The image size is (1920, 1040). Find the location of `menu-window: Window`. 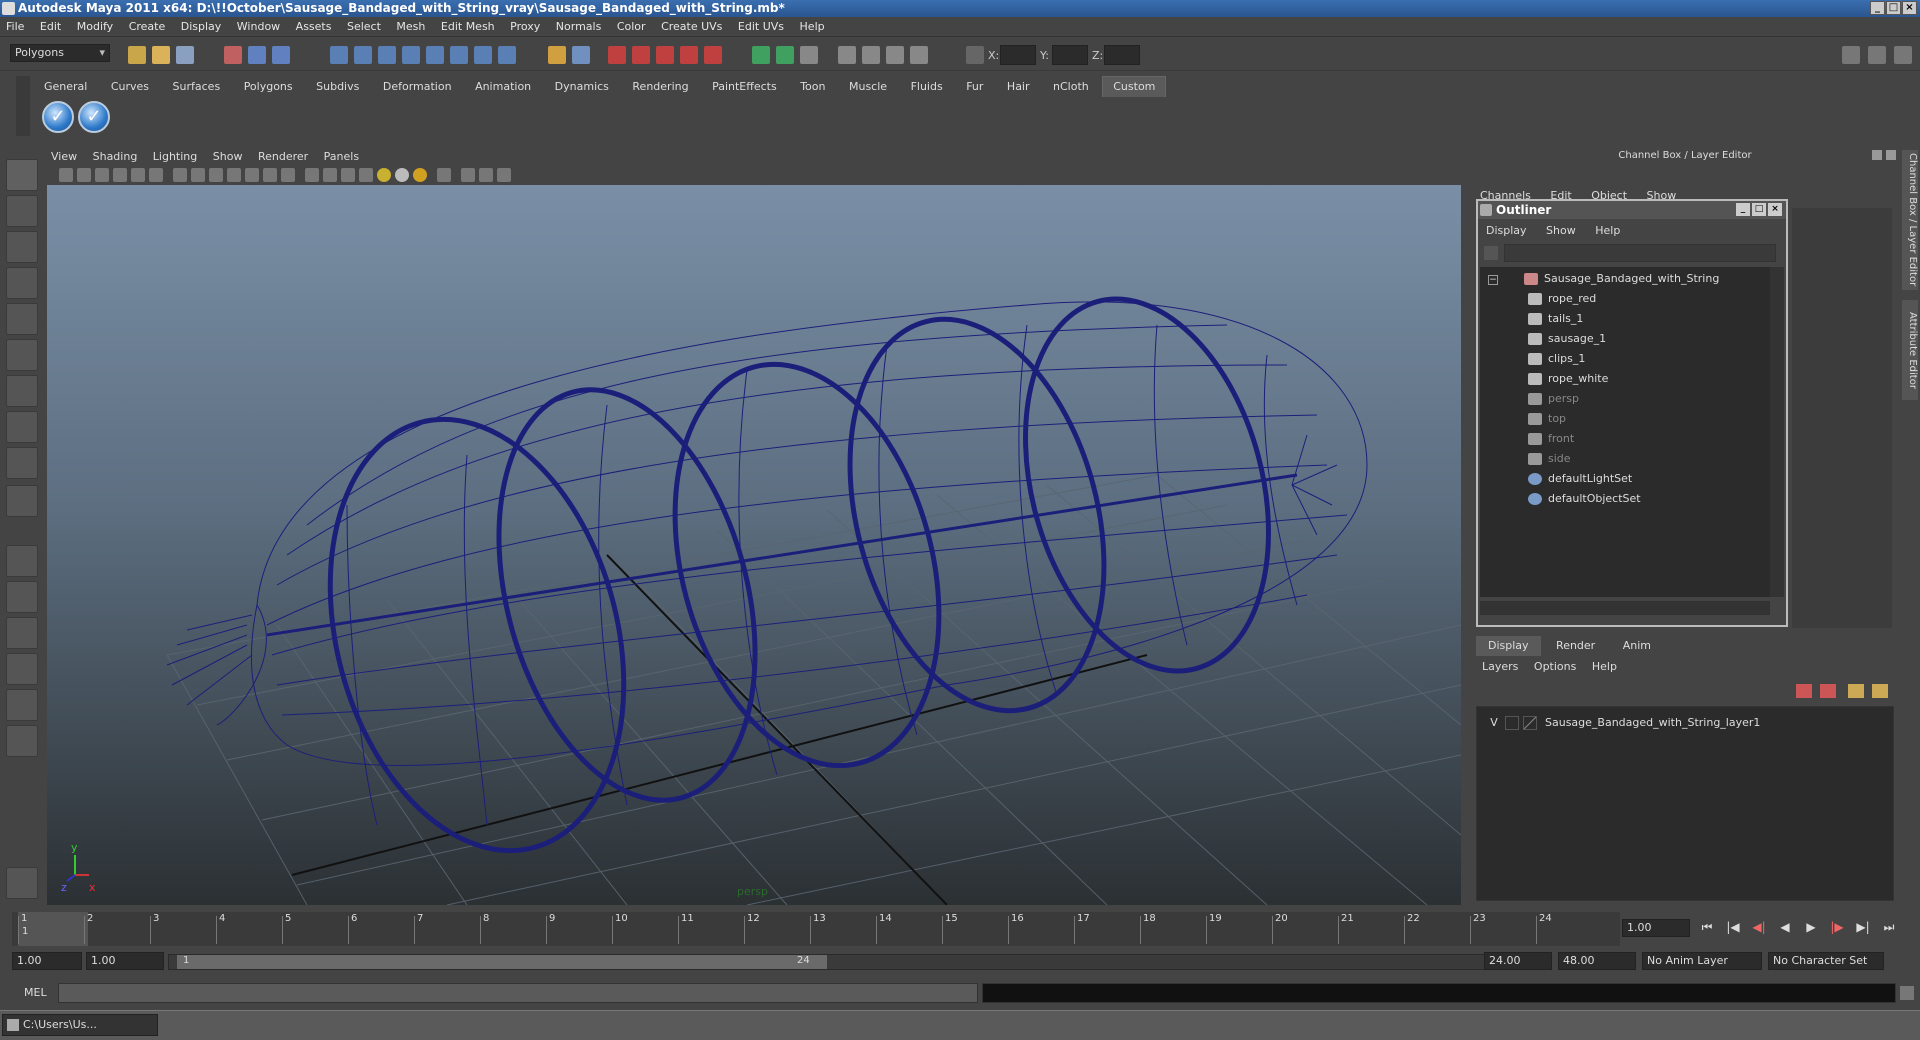

menu-window: Window is located at coordinates (258, 27).